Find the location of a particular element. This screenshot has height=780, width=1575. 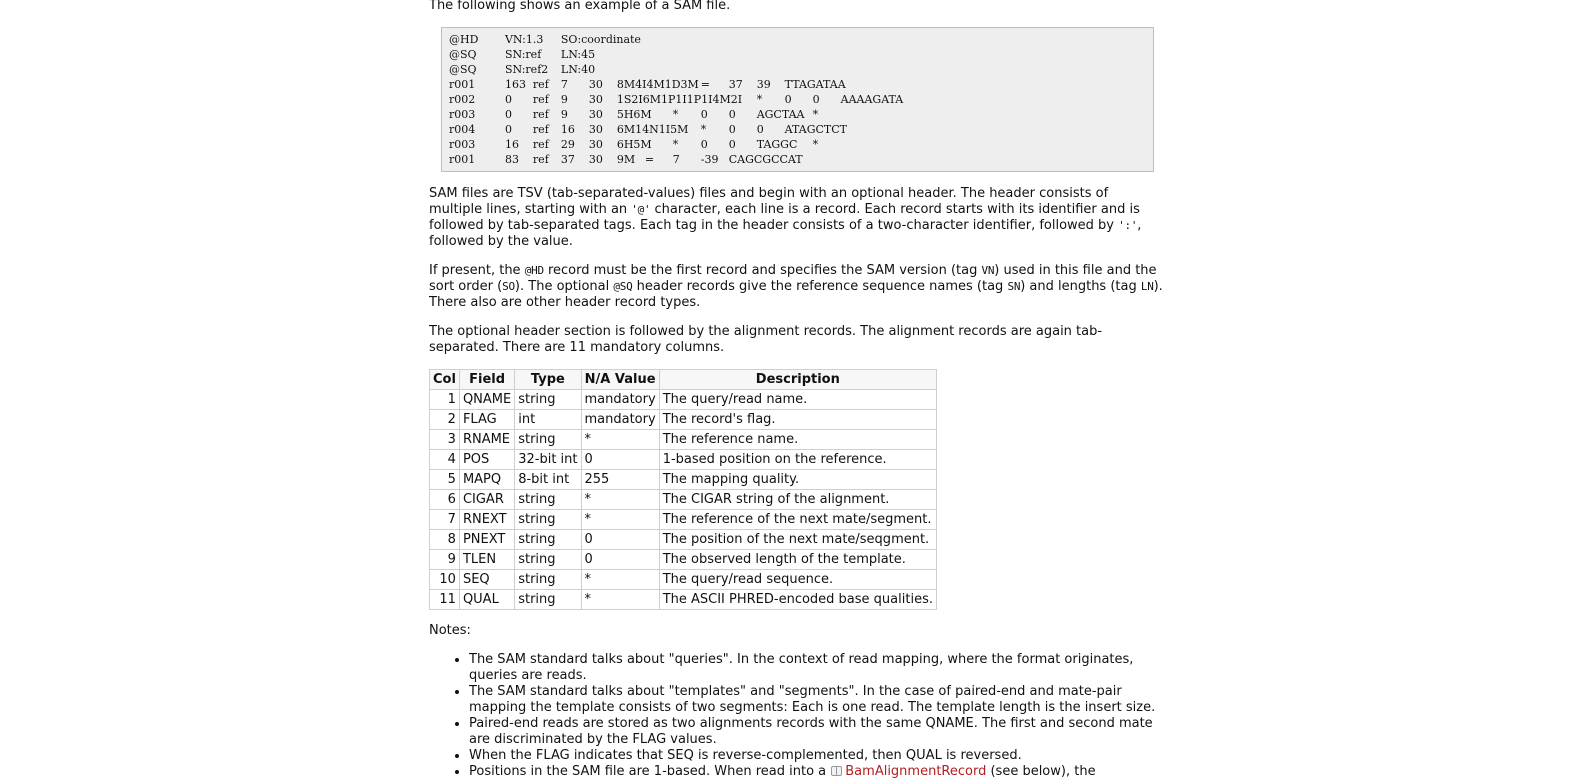

cell-field: QUAL is located at coordinates (487, 599).